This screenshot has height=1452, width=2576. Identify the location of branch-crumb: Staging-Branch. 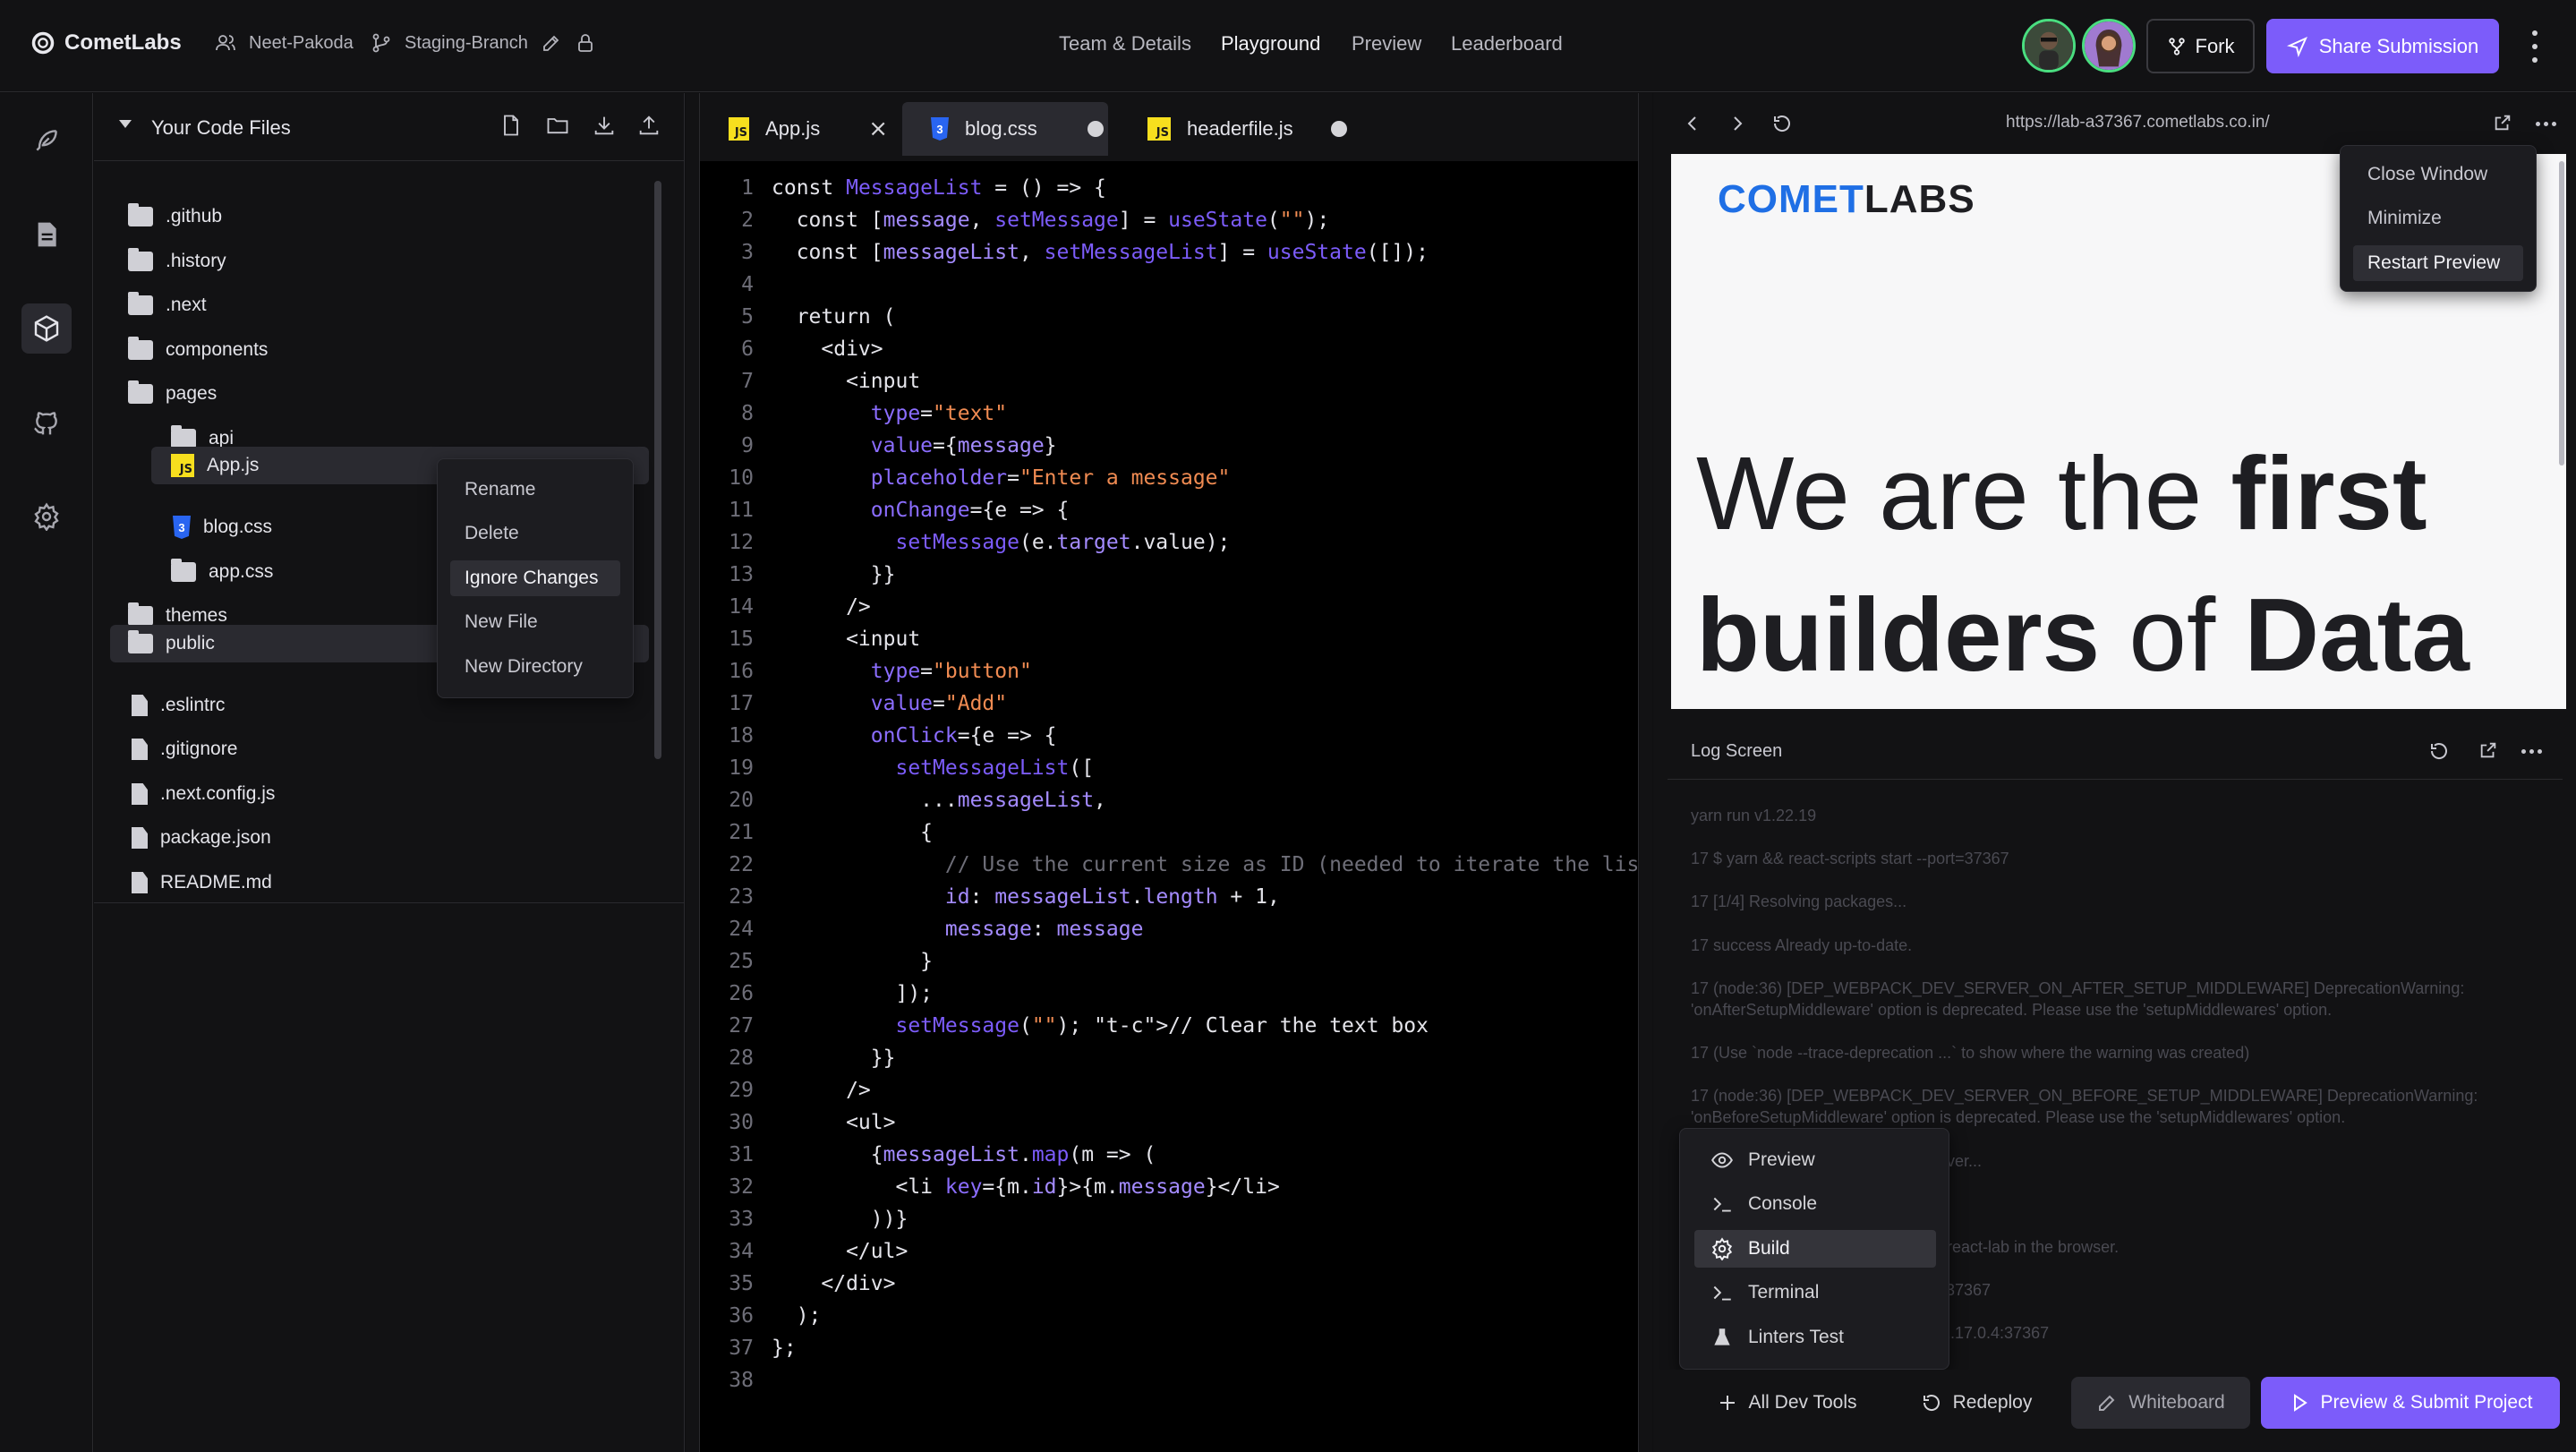
(483, 43).